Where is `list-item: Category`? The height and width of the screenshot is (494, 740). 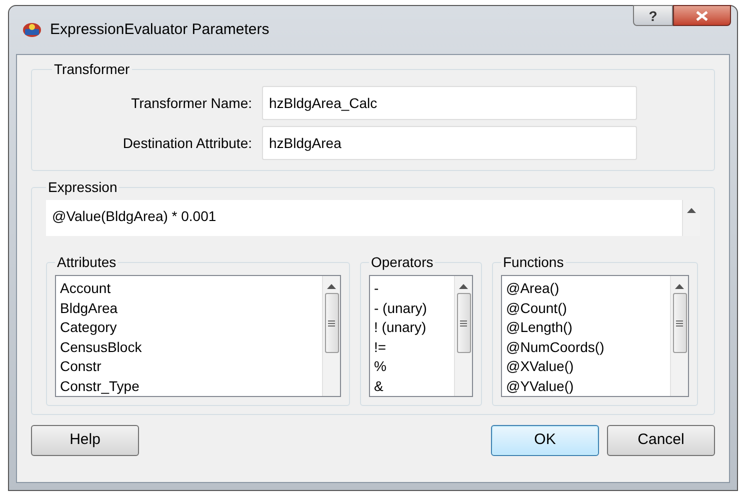
list-item: Category is located at coordinates (191, 328).